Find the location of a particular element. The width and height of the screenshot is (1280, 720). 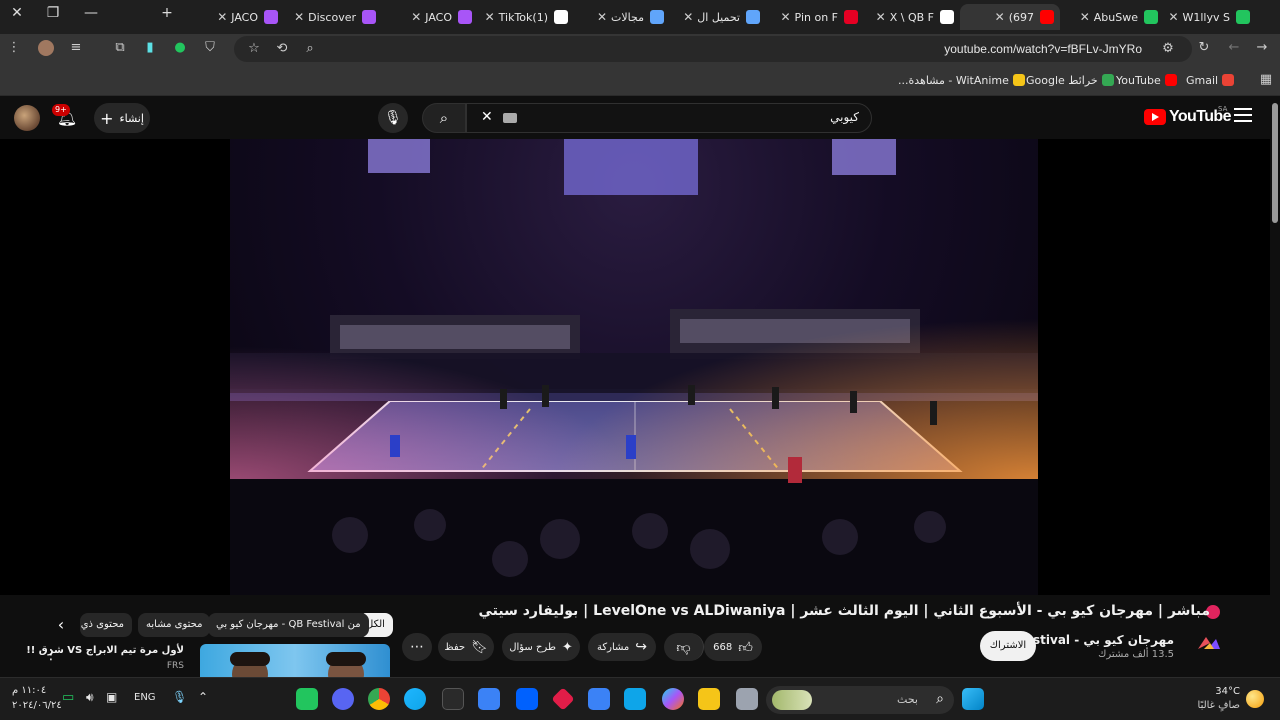

edge-icon is located at coordinates (415, 699).